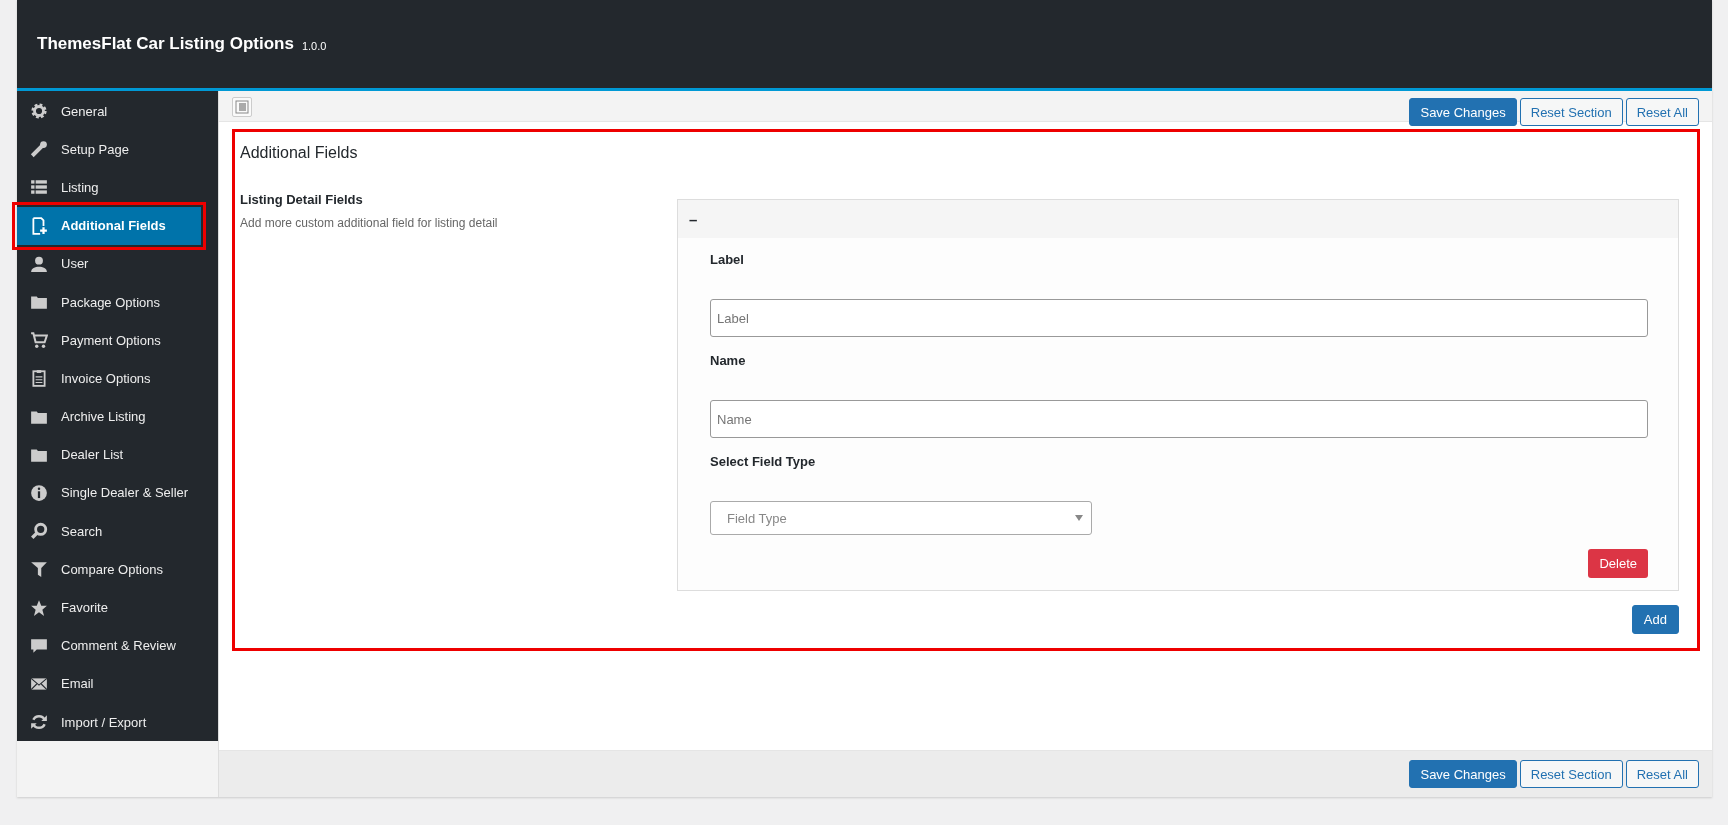  What do you see at coordinates (299, 153) in the screenshot?
I see `section-title: Additional Fields` at bounding box center [299, 153].